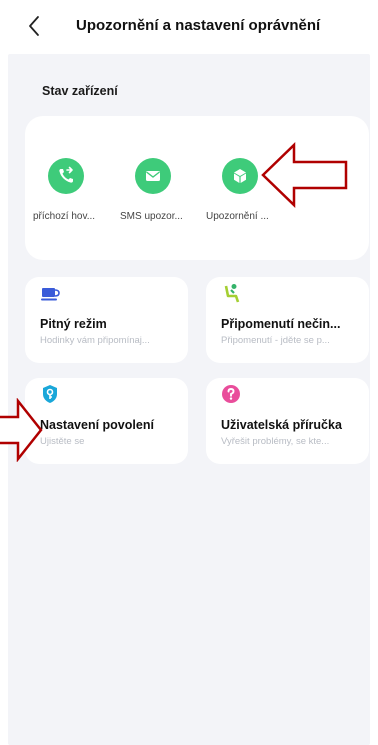 Image resolution: width=378 pixels, height=745 pixels. What do you see at coordinates (97, 425) in the screenshot?
I see `tile-name: Nastavení povolení` at bounding box center [97, 425].